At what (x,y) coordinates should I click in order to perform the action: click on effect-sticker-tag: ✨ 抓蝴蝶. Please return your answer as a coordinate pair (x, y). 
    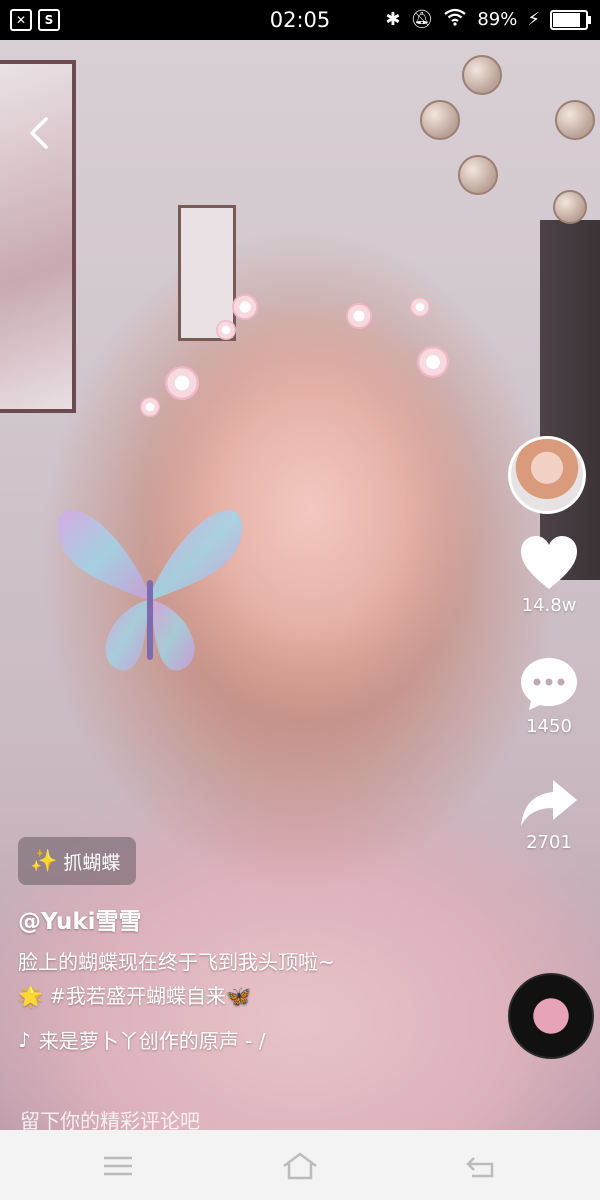
    Looking at the image, I should click on (77, 861).